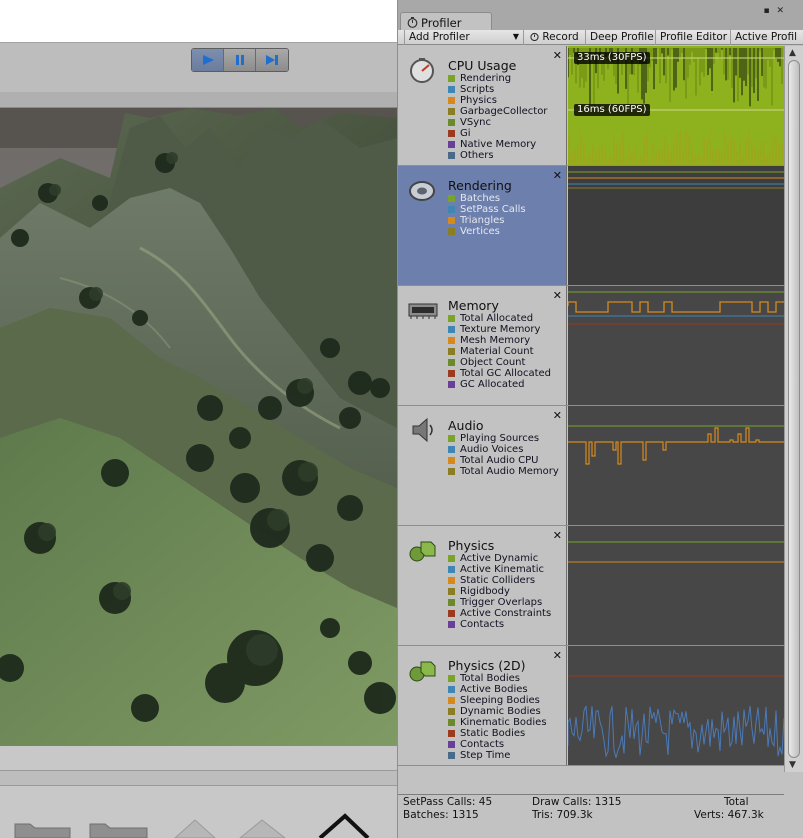 This screenshot has width=803, height=838. I want to click on legend-item: VSync, so click(497, 122).